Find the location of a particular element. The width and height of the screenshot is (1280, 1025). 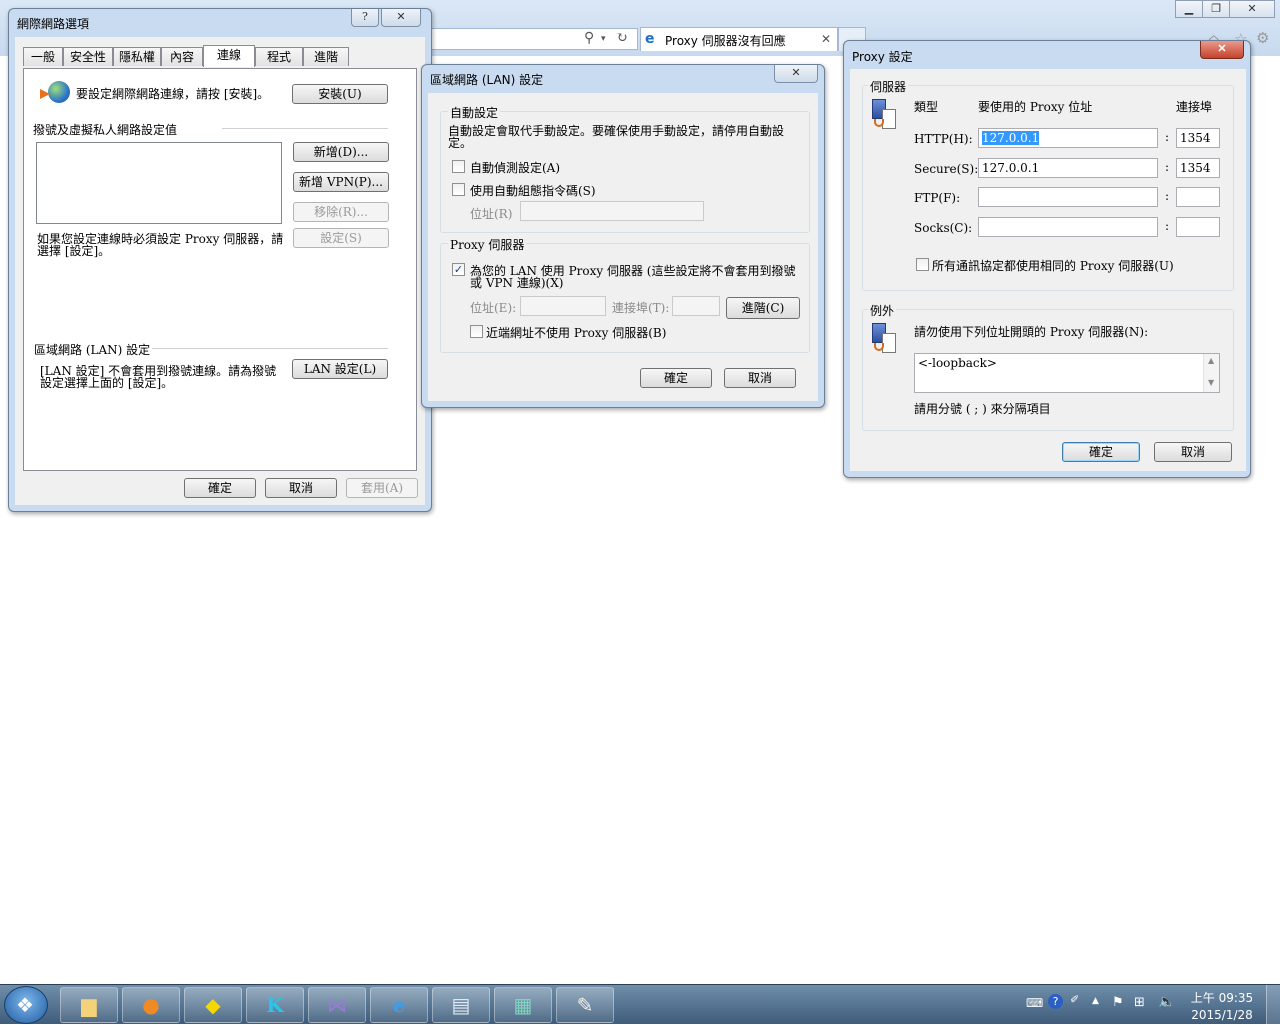

keyboard-icon: ⌨ is located at coordinates (1034, 1003).